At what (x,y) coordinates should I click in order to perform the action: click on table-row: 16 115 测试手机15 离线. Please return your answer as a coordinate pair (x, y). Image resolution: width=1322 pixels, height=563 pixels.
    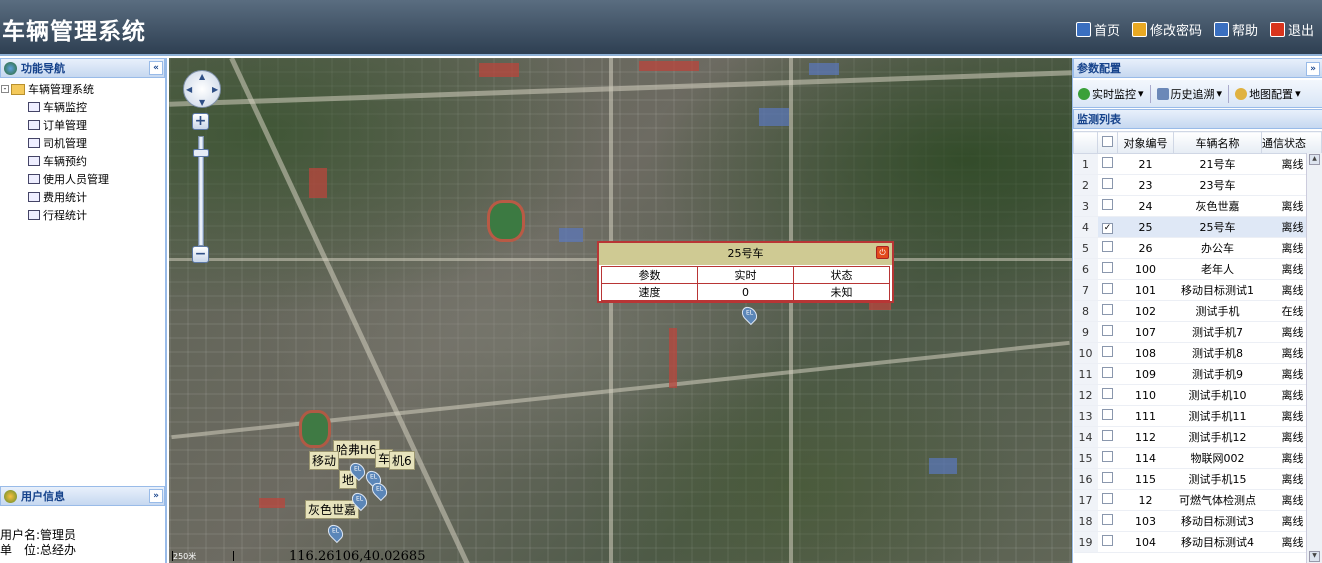
    Looking at the image, I should click on (1197, 479).